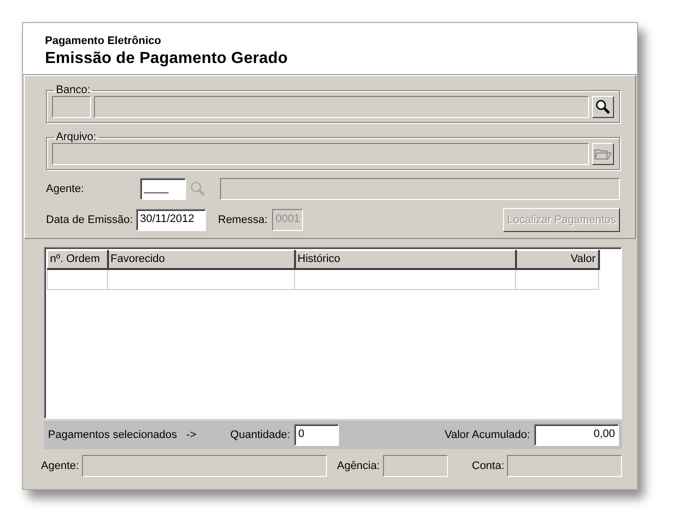 The width and height of the screenshot is (683, 530). Describe the element at coordinates (167, 59) in the screenshot. I see `window-title: Emissão de Pagamento Gerado` at that location.